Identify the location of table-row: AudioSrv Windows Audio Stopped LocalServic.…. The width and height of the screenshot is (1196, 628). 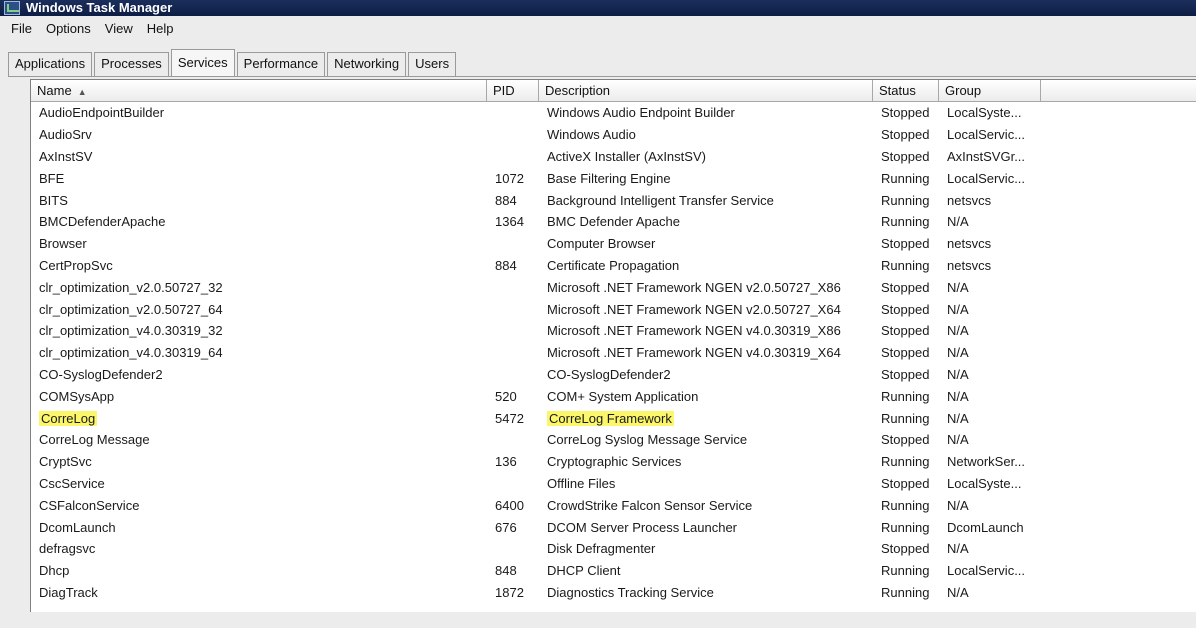
(613, 135).